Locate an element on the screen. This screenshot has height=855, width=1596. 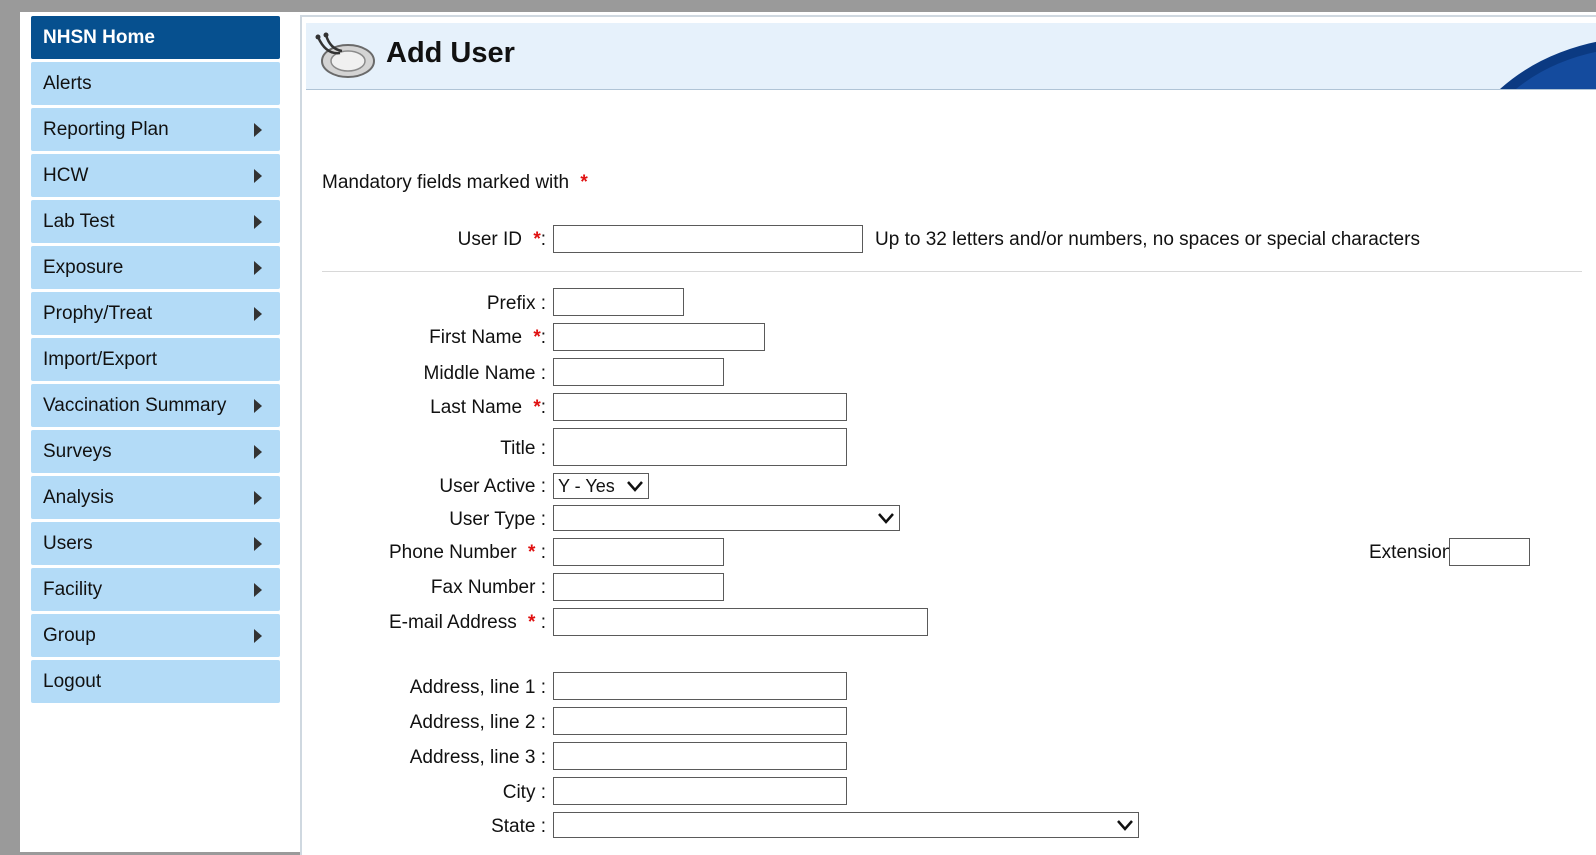
user-id-label: User ID *: is located at coordinates (501, 239).